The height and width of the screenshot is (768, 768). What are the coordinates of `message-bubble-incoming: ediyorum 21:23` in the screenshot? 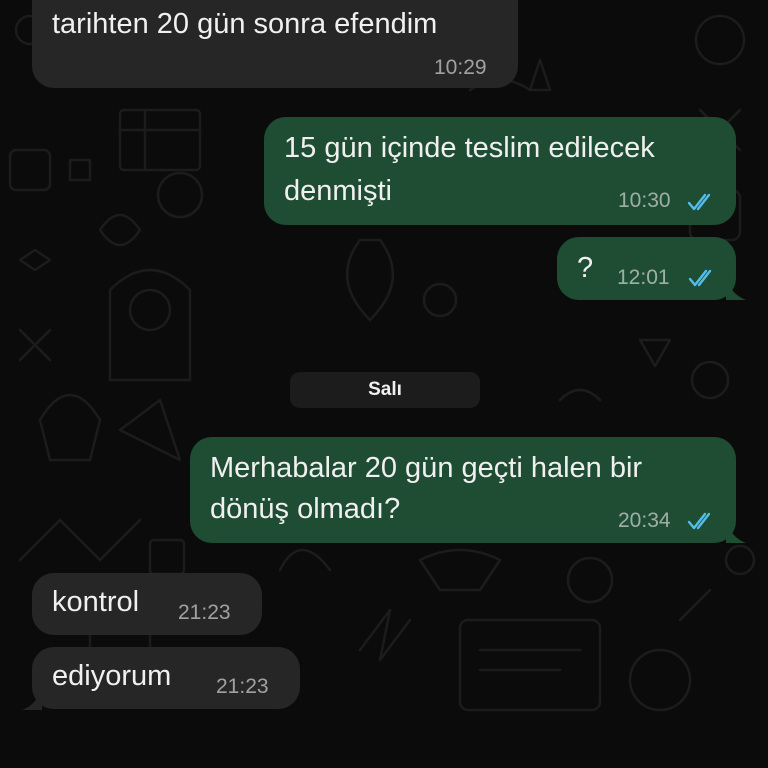 It's located at (166, 678).